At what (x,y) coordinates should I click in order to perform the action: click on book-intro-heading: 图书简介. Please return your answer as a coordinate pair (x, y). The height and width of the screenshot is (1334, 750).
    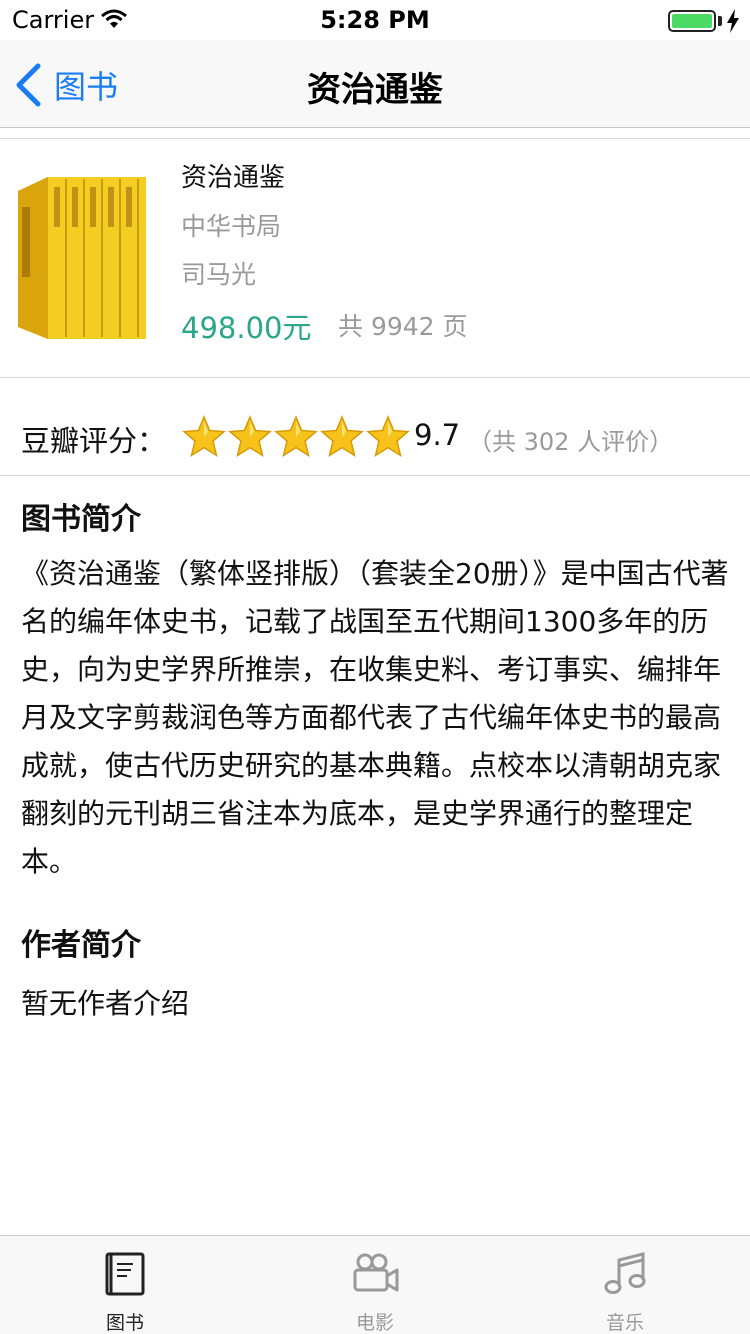
    Looking at the image, I should click on (81, 519).